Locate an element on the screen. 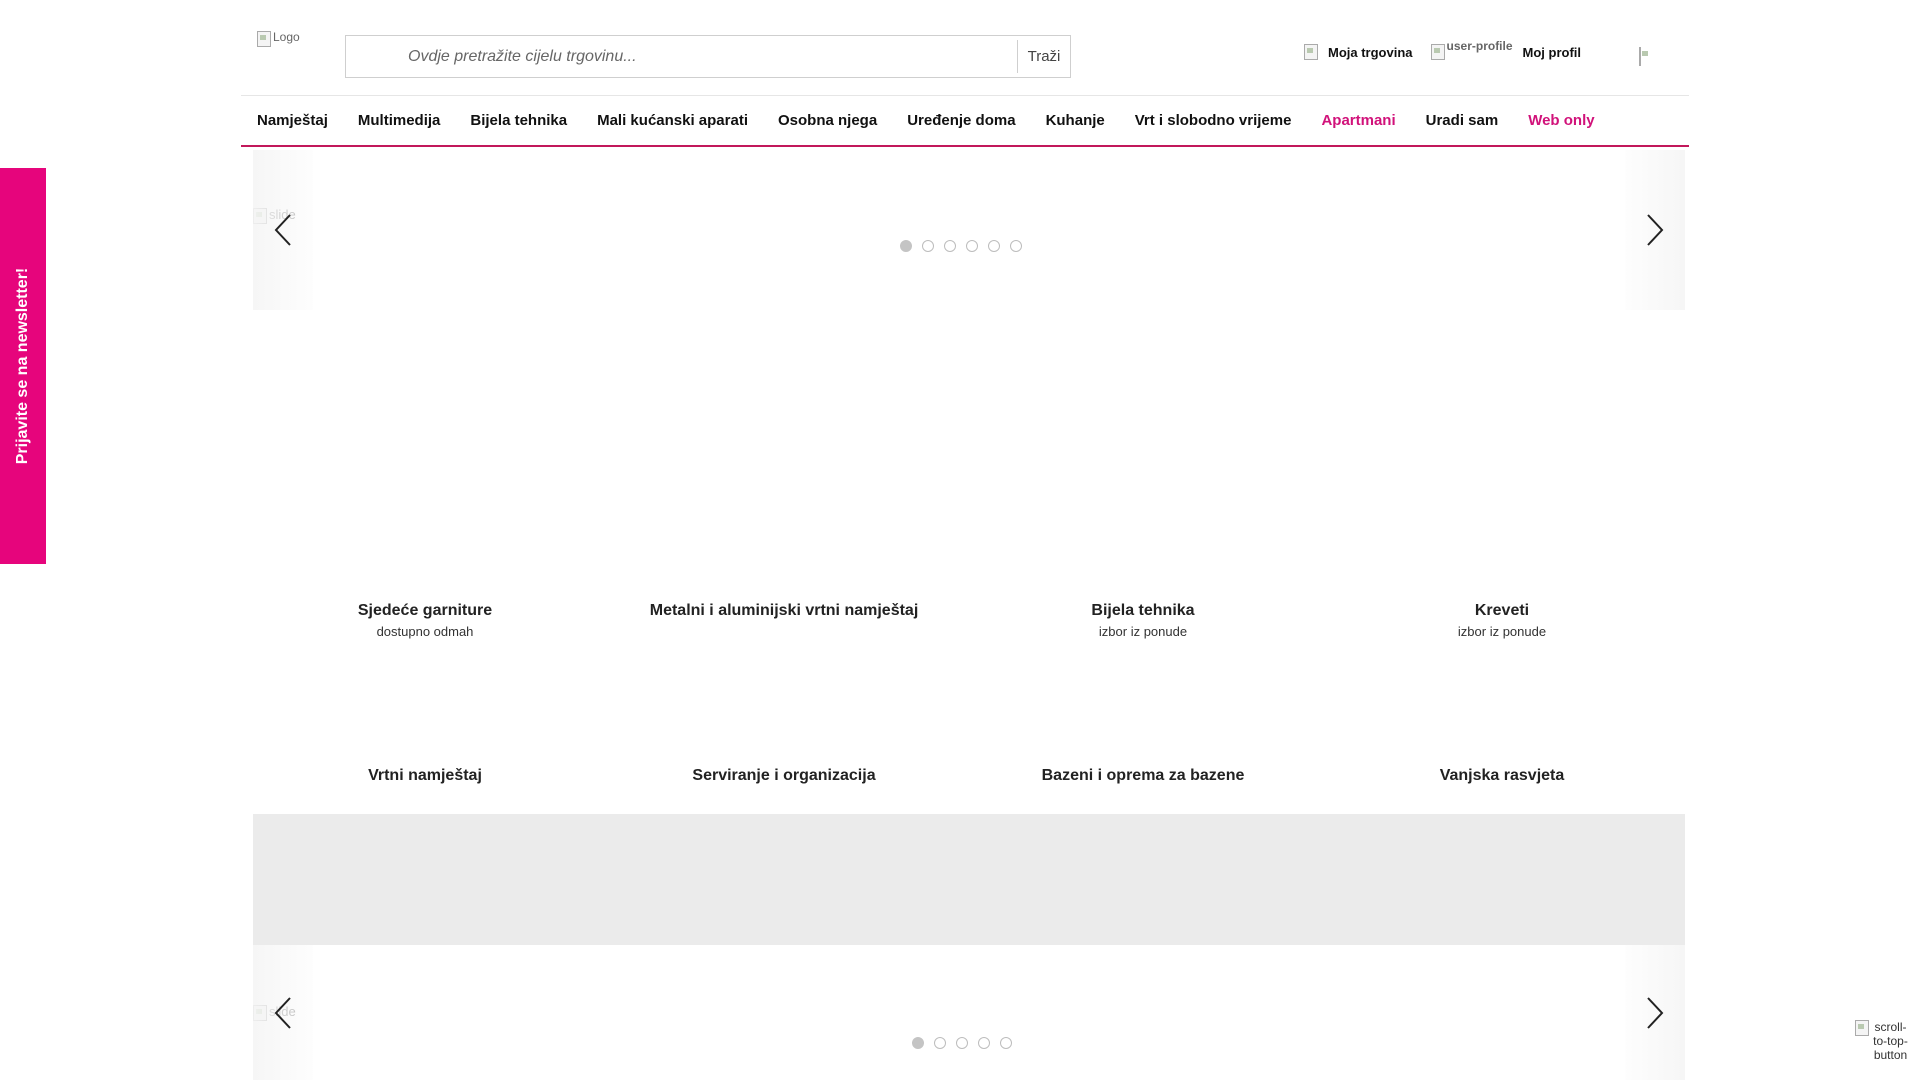 Image resolution: width=1920 pixels, height=1080 pixels. logo: Logo is located at coordinates (286, 44).